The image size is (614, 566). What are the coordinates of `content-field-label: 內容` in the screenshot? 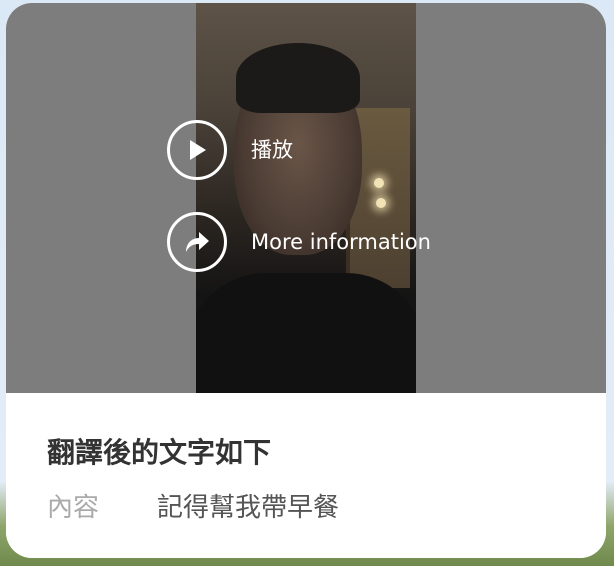 It's located at (73, 508).